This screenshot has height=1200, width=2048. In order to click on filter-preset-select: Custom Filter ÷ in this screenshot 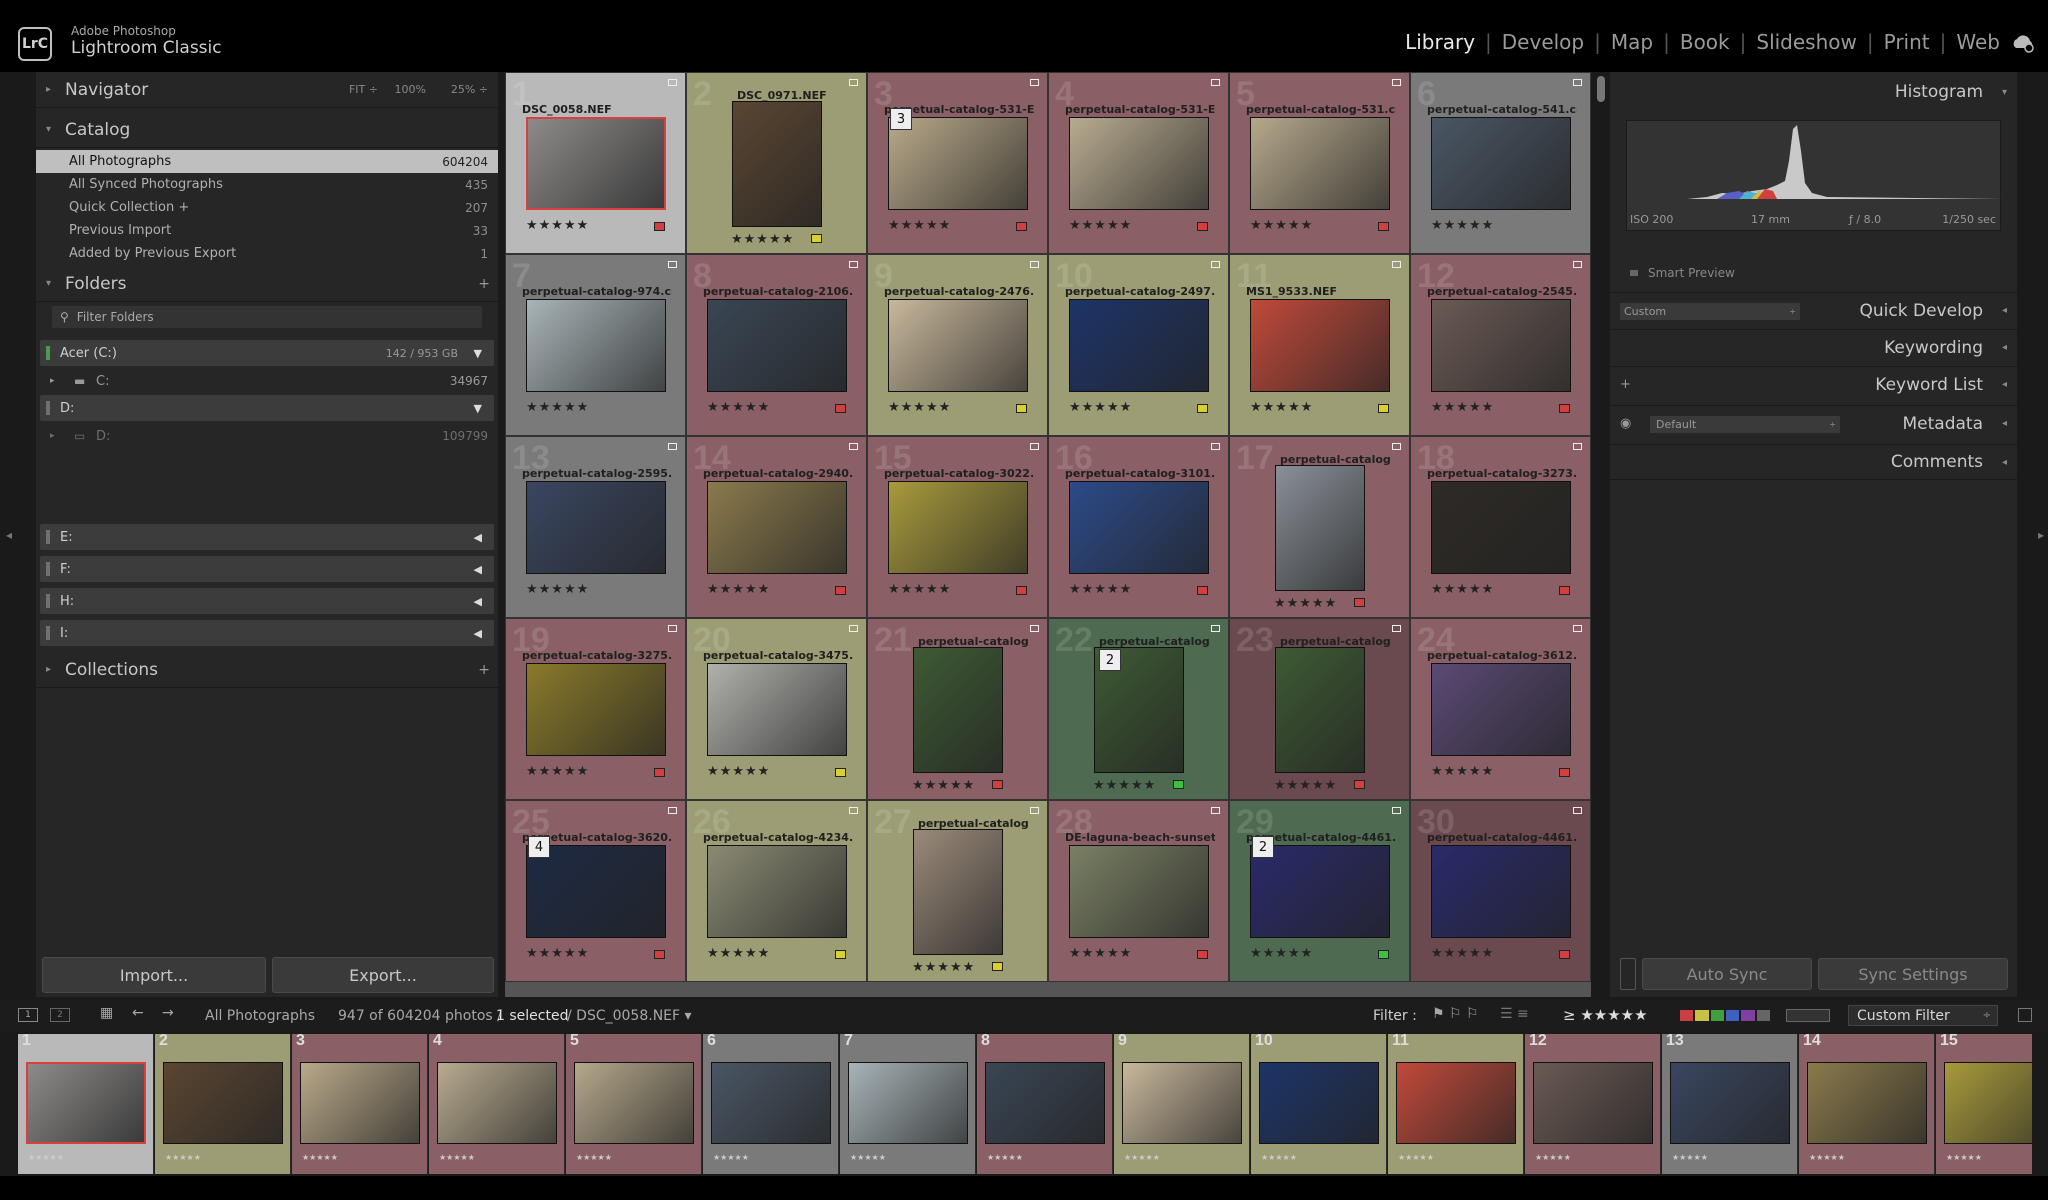, I will do `click(1923, 1015)`.